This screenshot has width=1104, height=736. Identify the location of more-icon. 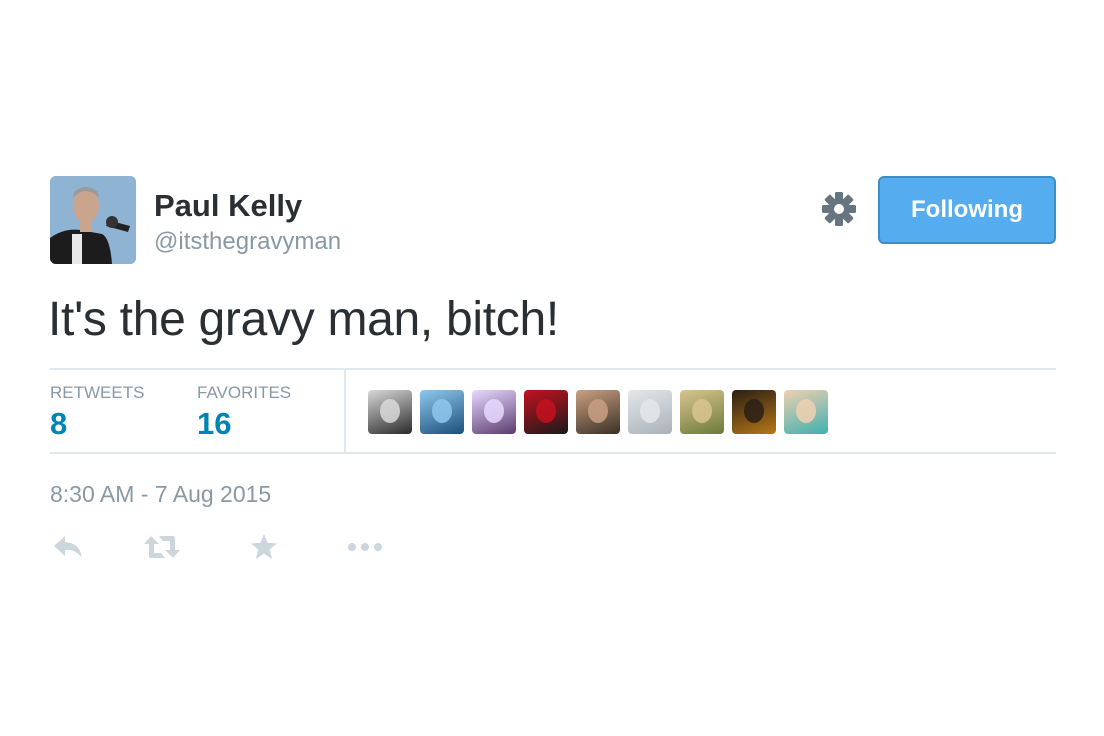
(365, 547).